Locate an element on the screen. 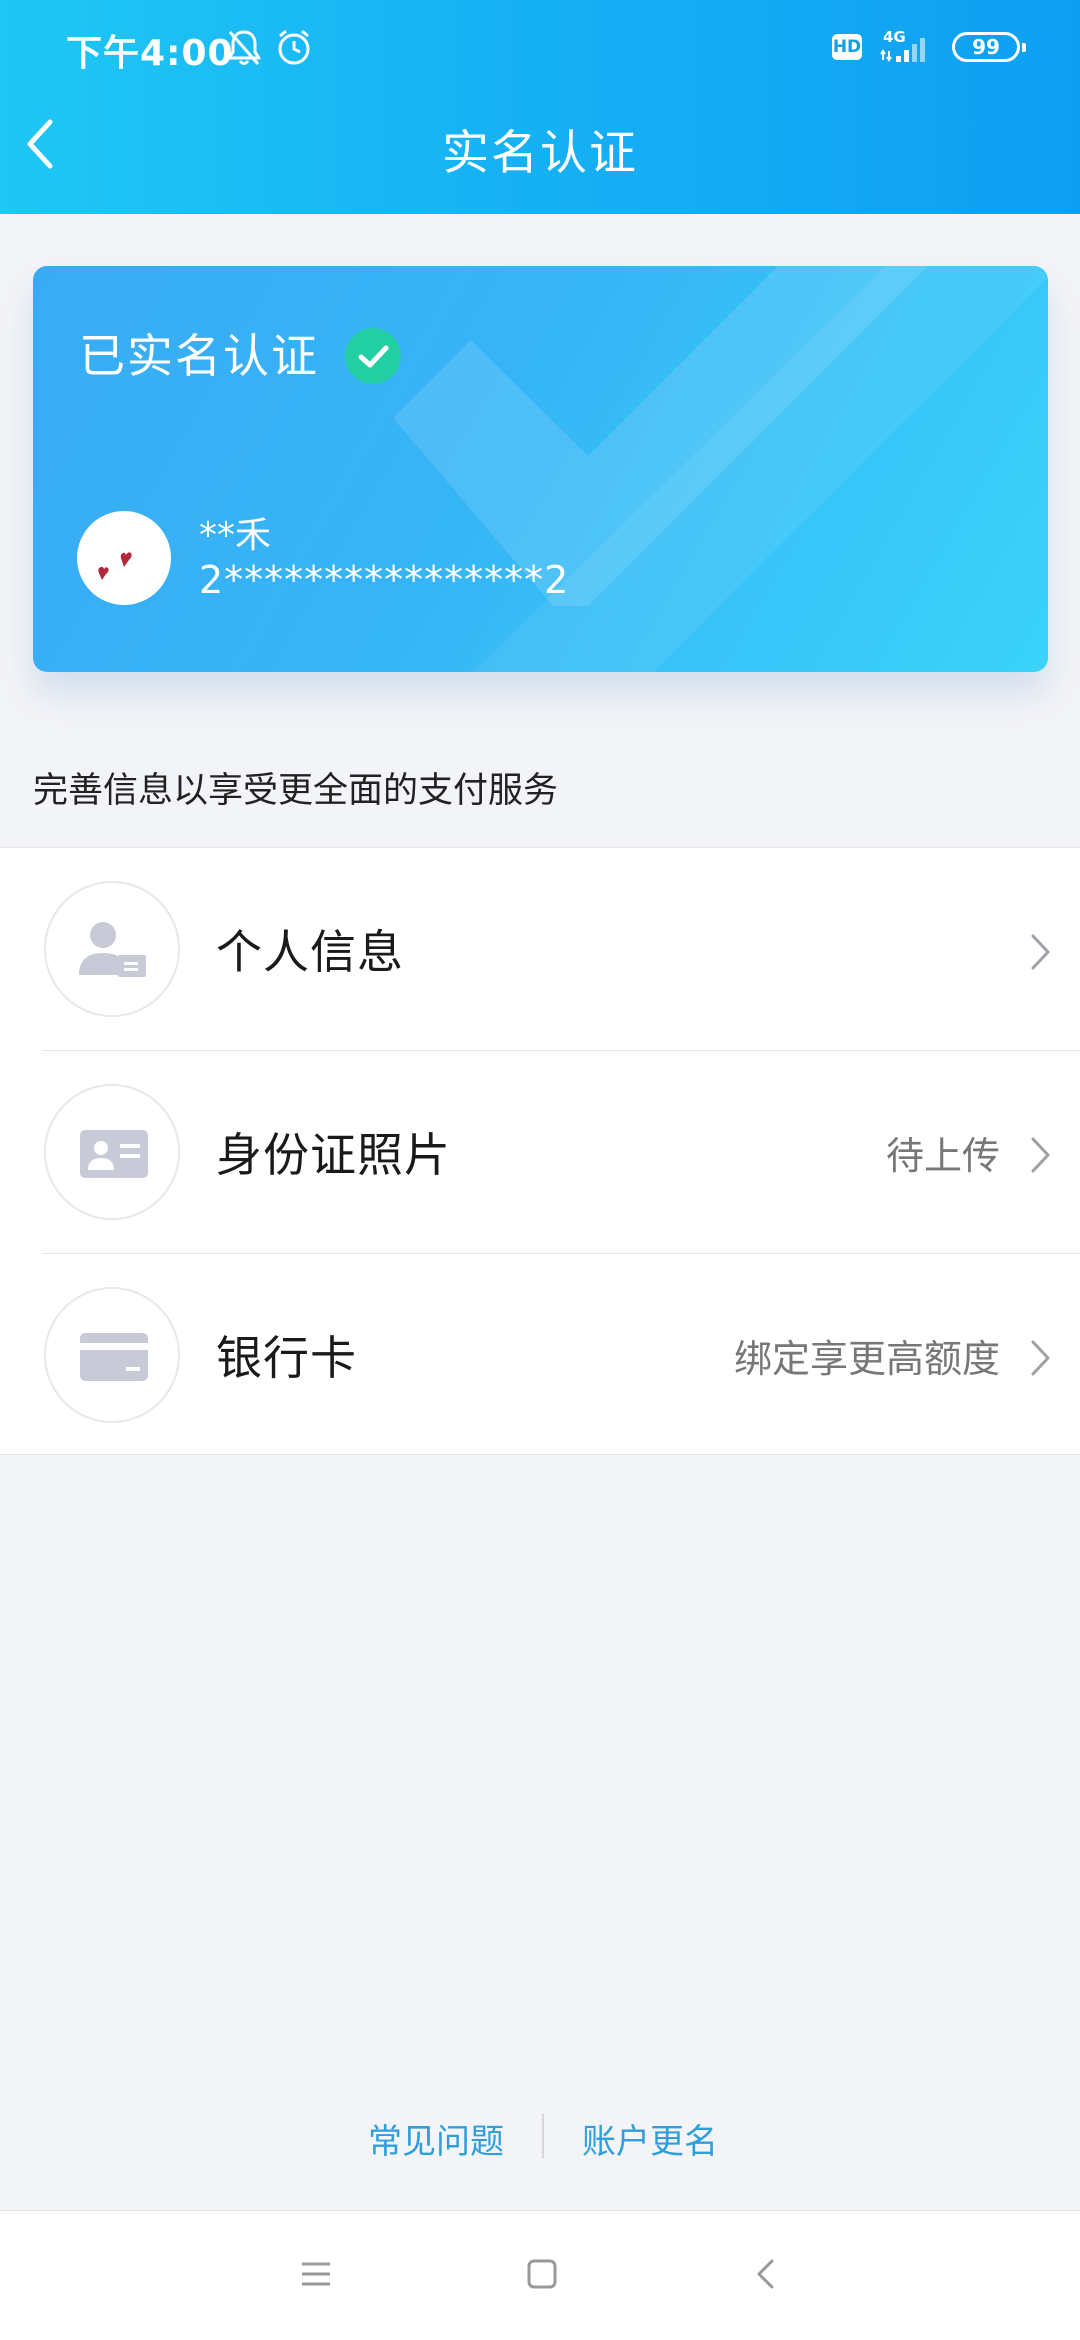  header-bar: 下午4:00 HD 4G 99 实名认证 is located at coordinates (540, 107).